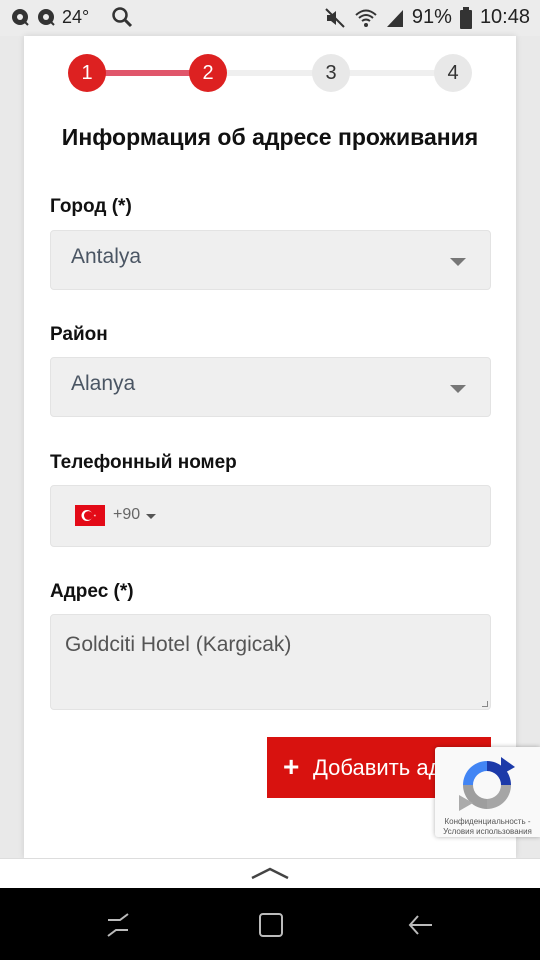 Image resolution: width=540 pixels, height=960 pixels. I want to click on progress-steps: 1 2 3 4, so click(270, 72).